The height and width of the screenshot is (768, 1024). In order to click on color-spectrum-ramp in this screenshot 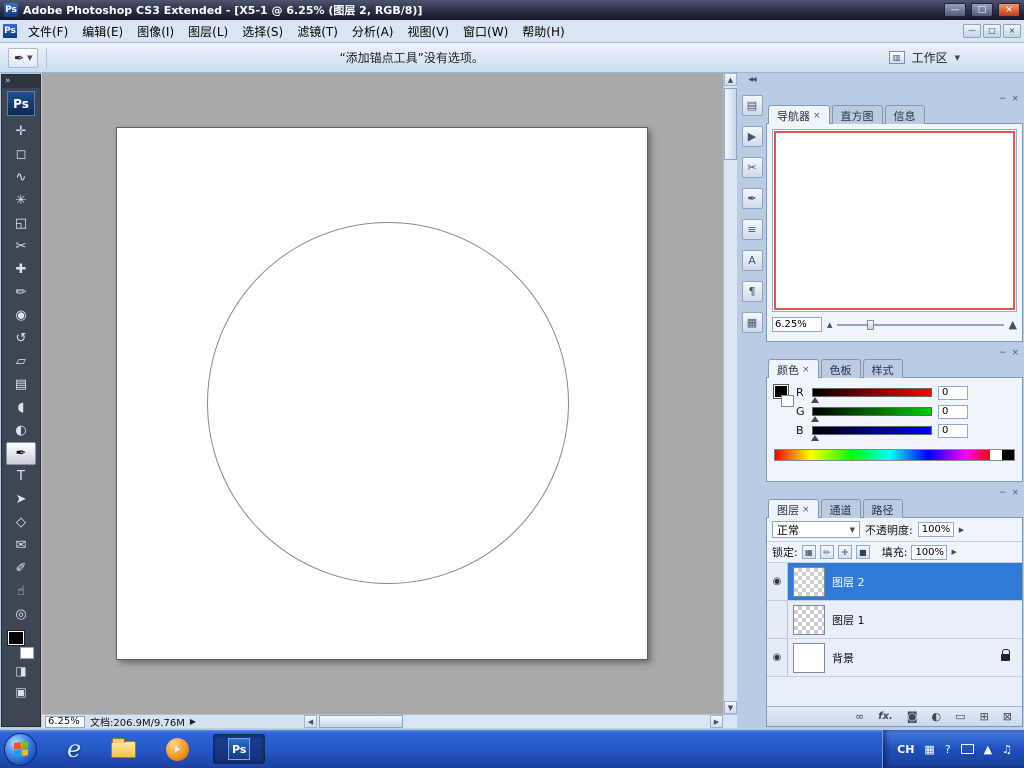, I will do `click(894, 455)`.